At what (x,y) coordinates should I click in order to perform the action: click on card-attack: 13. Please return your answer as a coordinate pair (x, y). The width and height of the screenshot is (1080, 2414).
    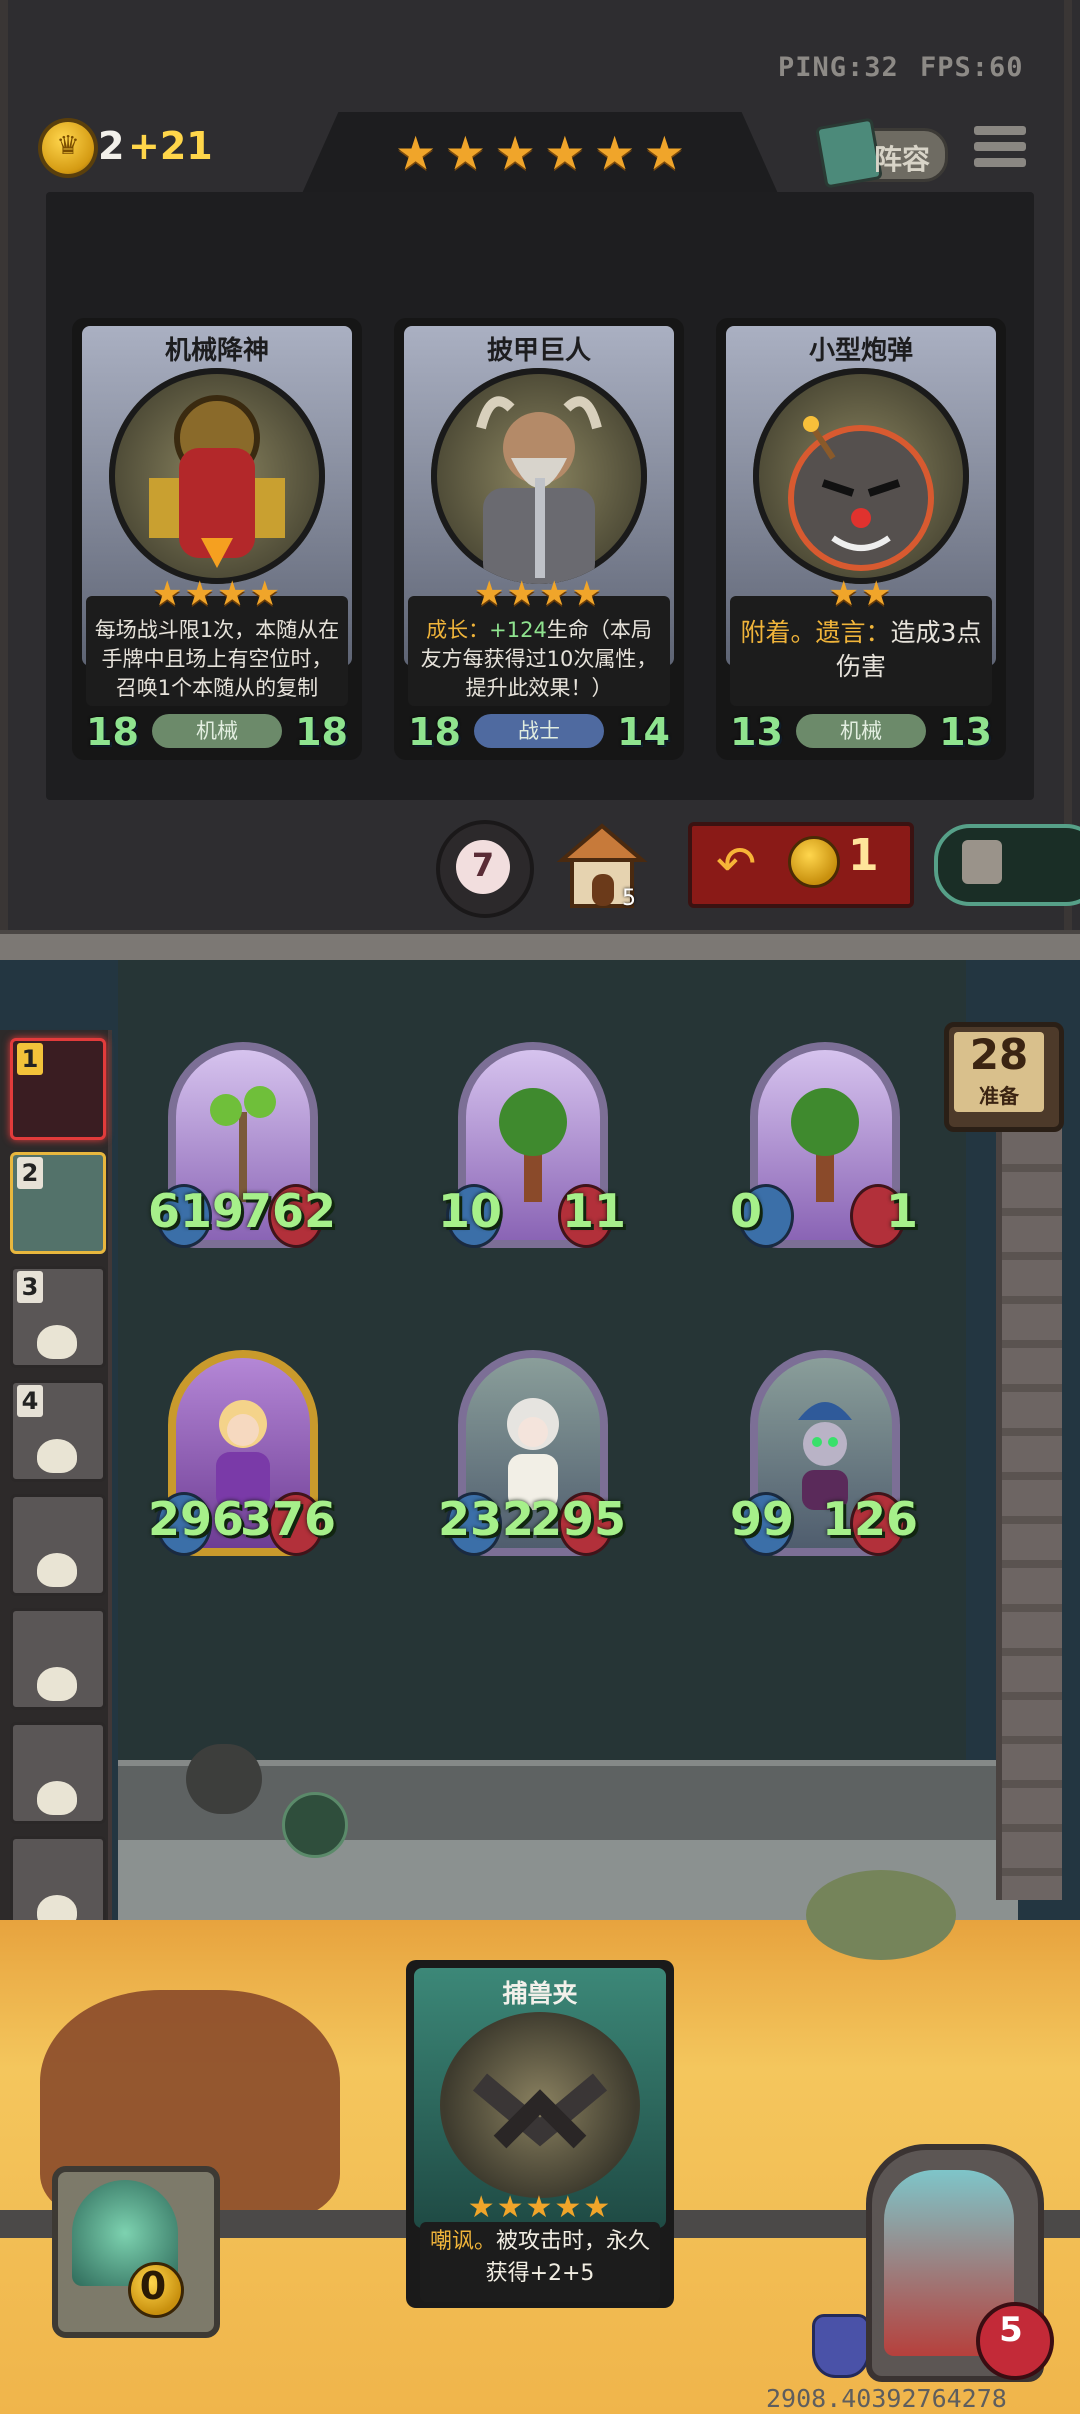
    Looking at the image, I should click on (756, 732).